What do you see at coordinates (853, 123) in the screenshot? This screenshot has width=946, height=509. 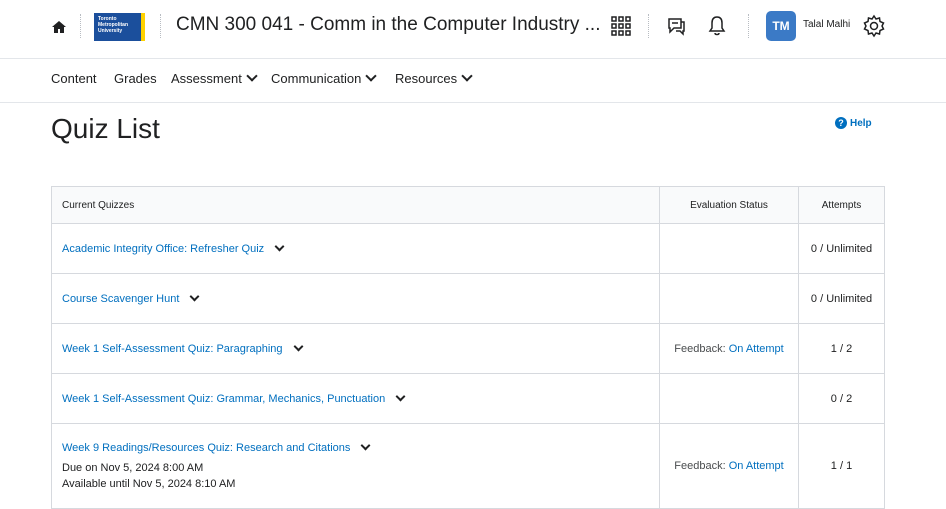 I see `help-link: ? Help` at bounding box center [853, 123].